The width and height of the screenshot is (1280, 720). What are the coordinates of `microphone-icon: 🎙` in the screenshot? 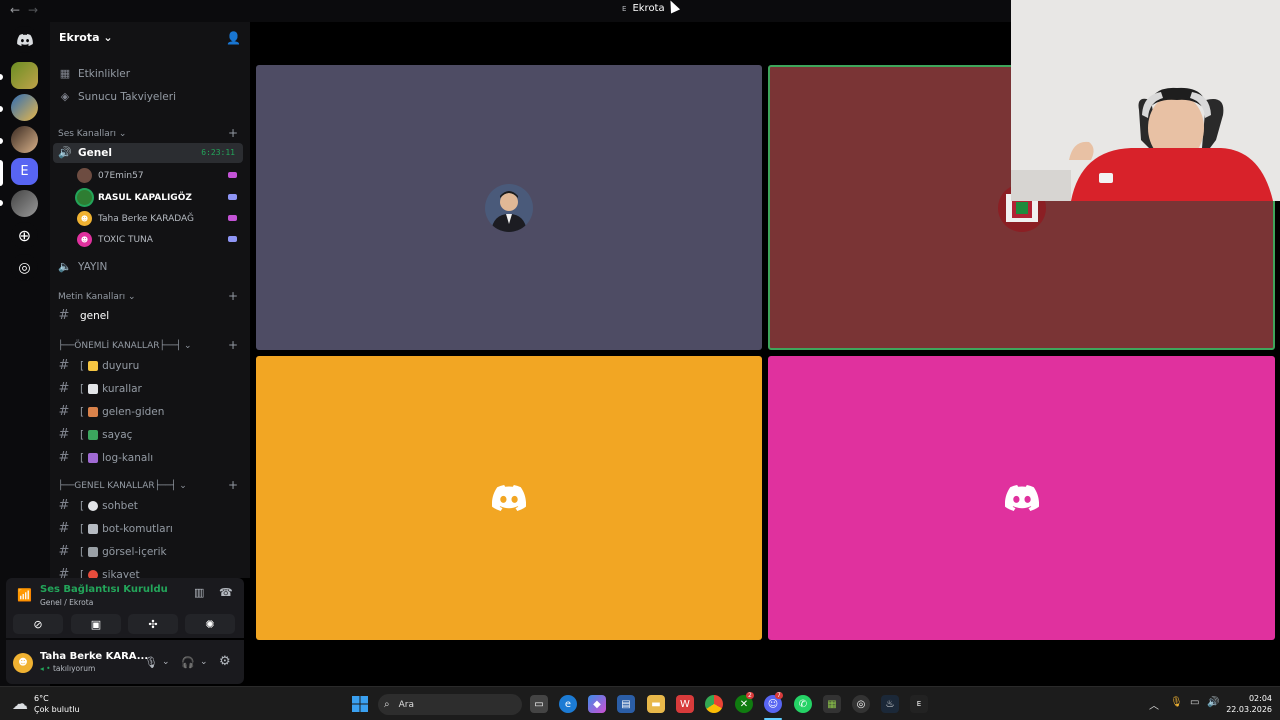 It's located at (151, 662).